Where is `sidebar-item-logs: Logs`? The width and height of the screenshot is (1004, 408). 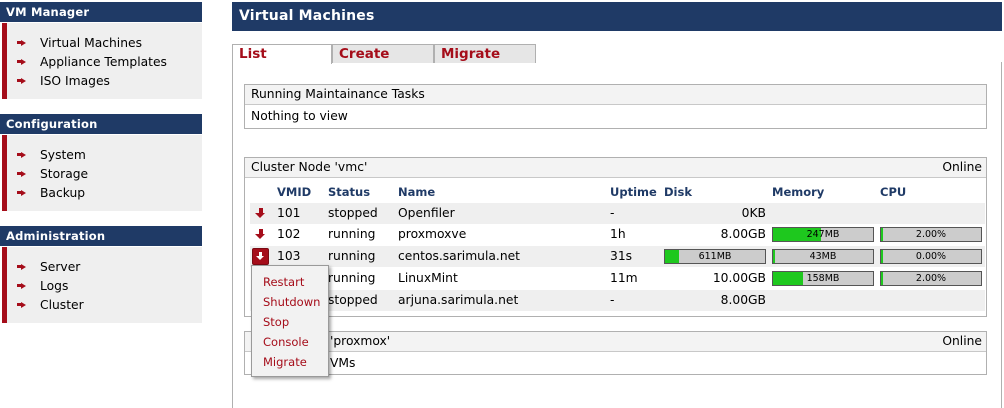 sidebar-item-logs: Logs is located at coordinates (43, 285).